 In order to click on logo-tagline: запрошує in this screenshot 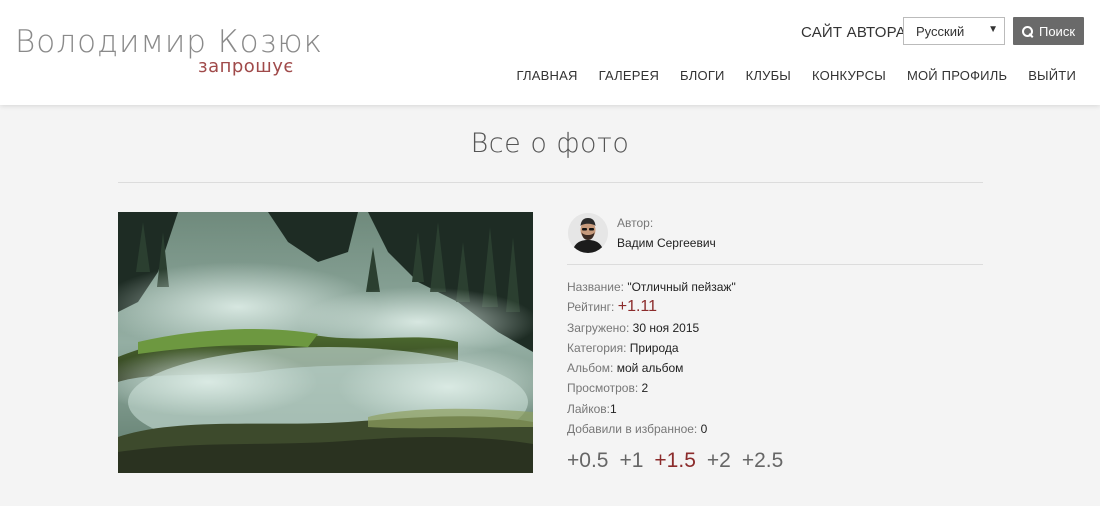, I will do `click(246, 66)`.